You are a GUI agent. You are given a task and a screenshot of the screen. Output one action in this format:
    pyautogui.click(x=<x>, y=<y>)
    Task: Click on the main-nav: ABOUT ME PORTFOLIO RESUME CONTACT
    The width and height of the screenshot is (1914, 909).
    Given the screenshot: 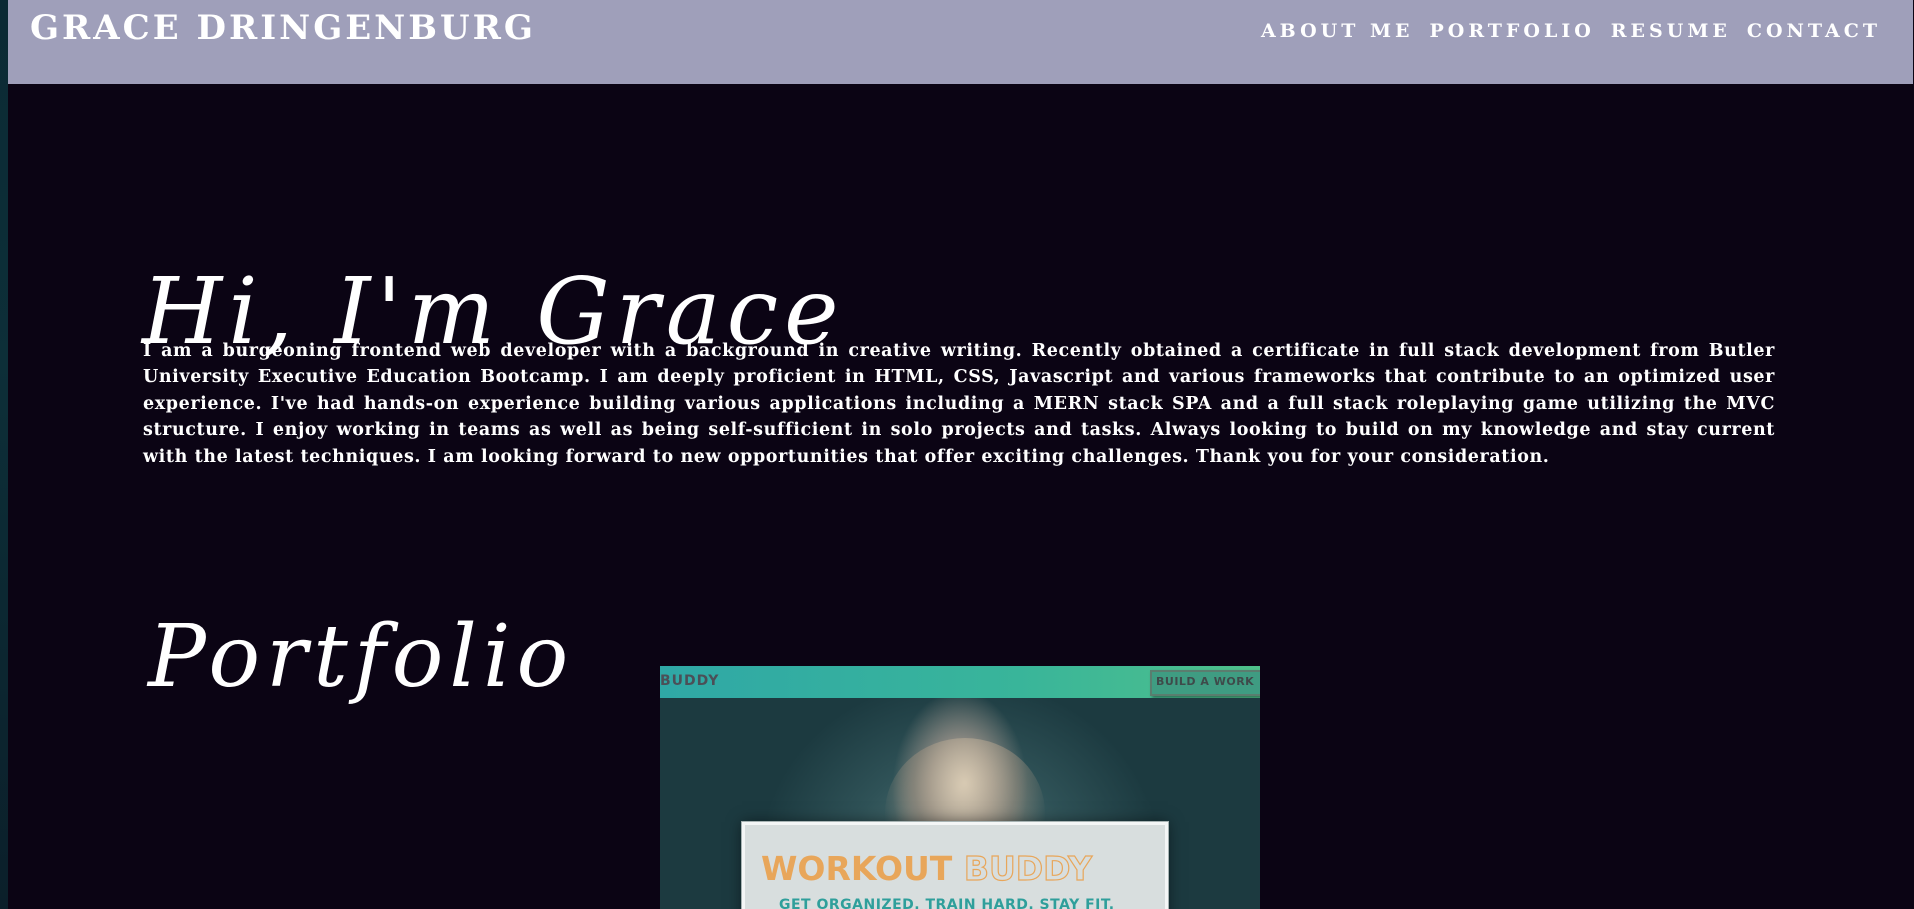 What is the action you would take?
    pyautogui.click(x=1571, y=31)
    